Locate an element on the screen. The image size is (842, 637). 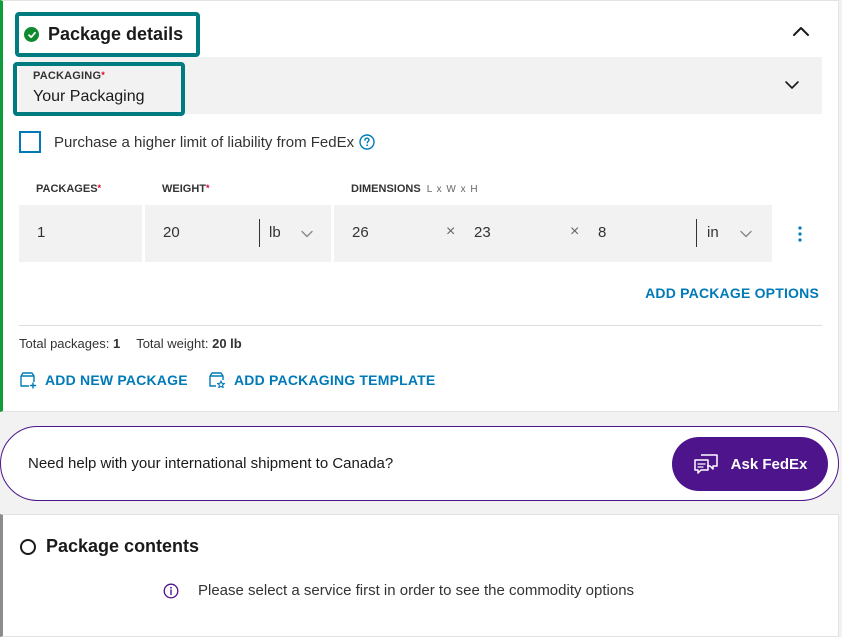
help-icon is located at coordinates (367, 142).